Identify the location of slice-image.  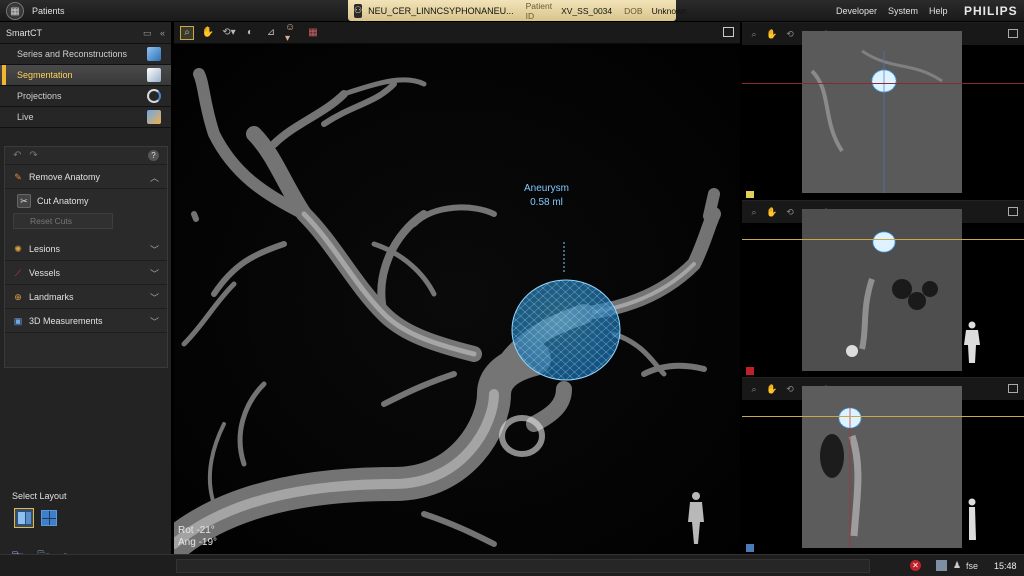
(882, 112).